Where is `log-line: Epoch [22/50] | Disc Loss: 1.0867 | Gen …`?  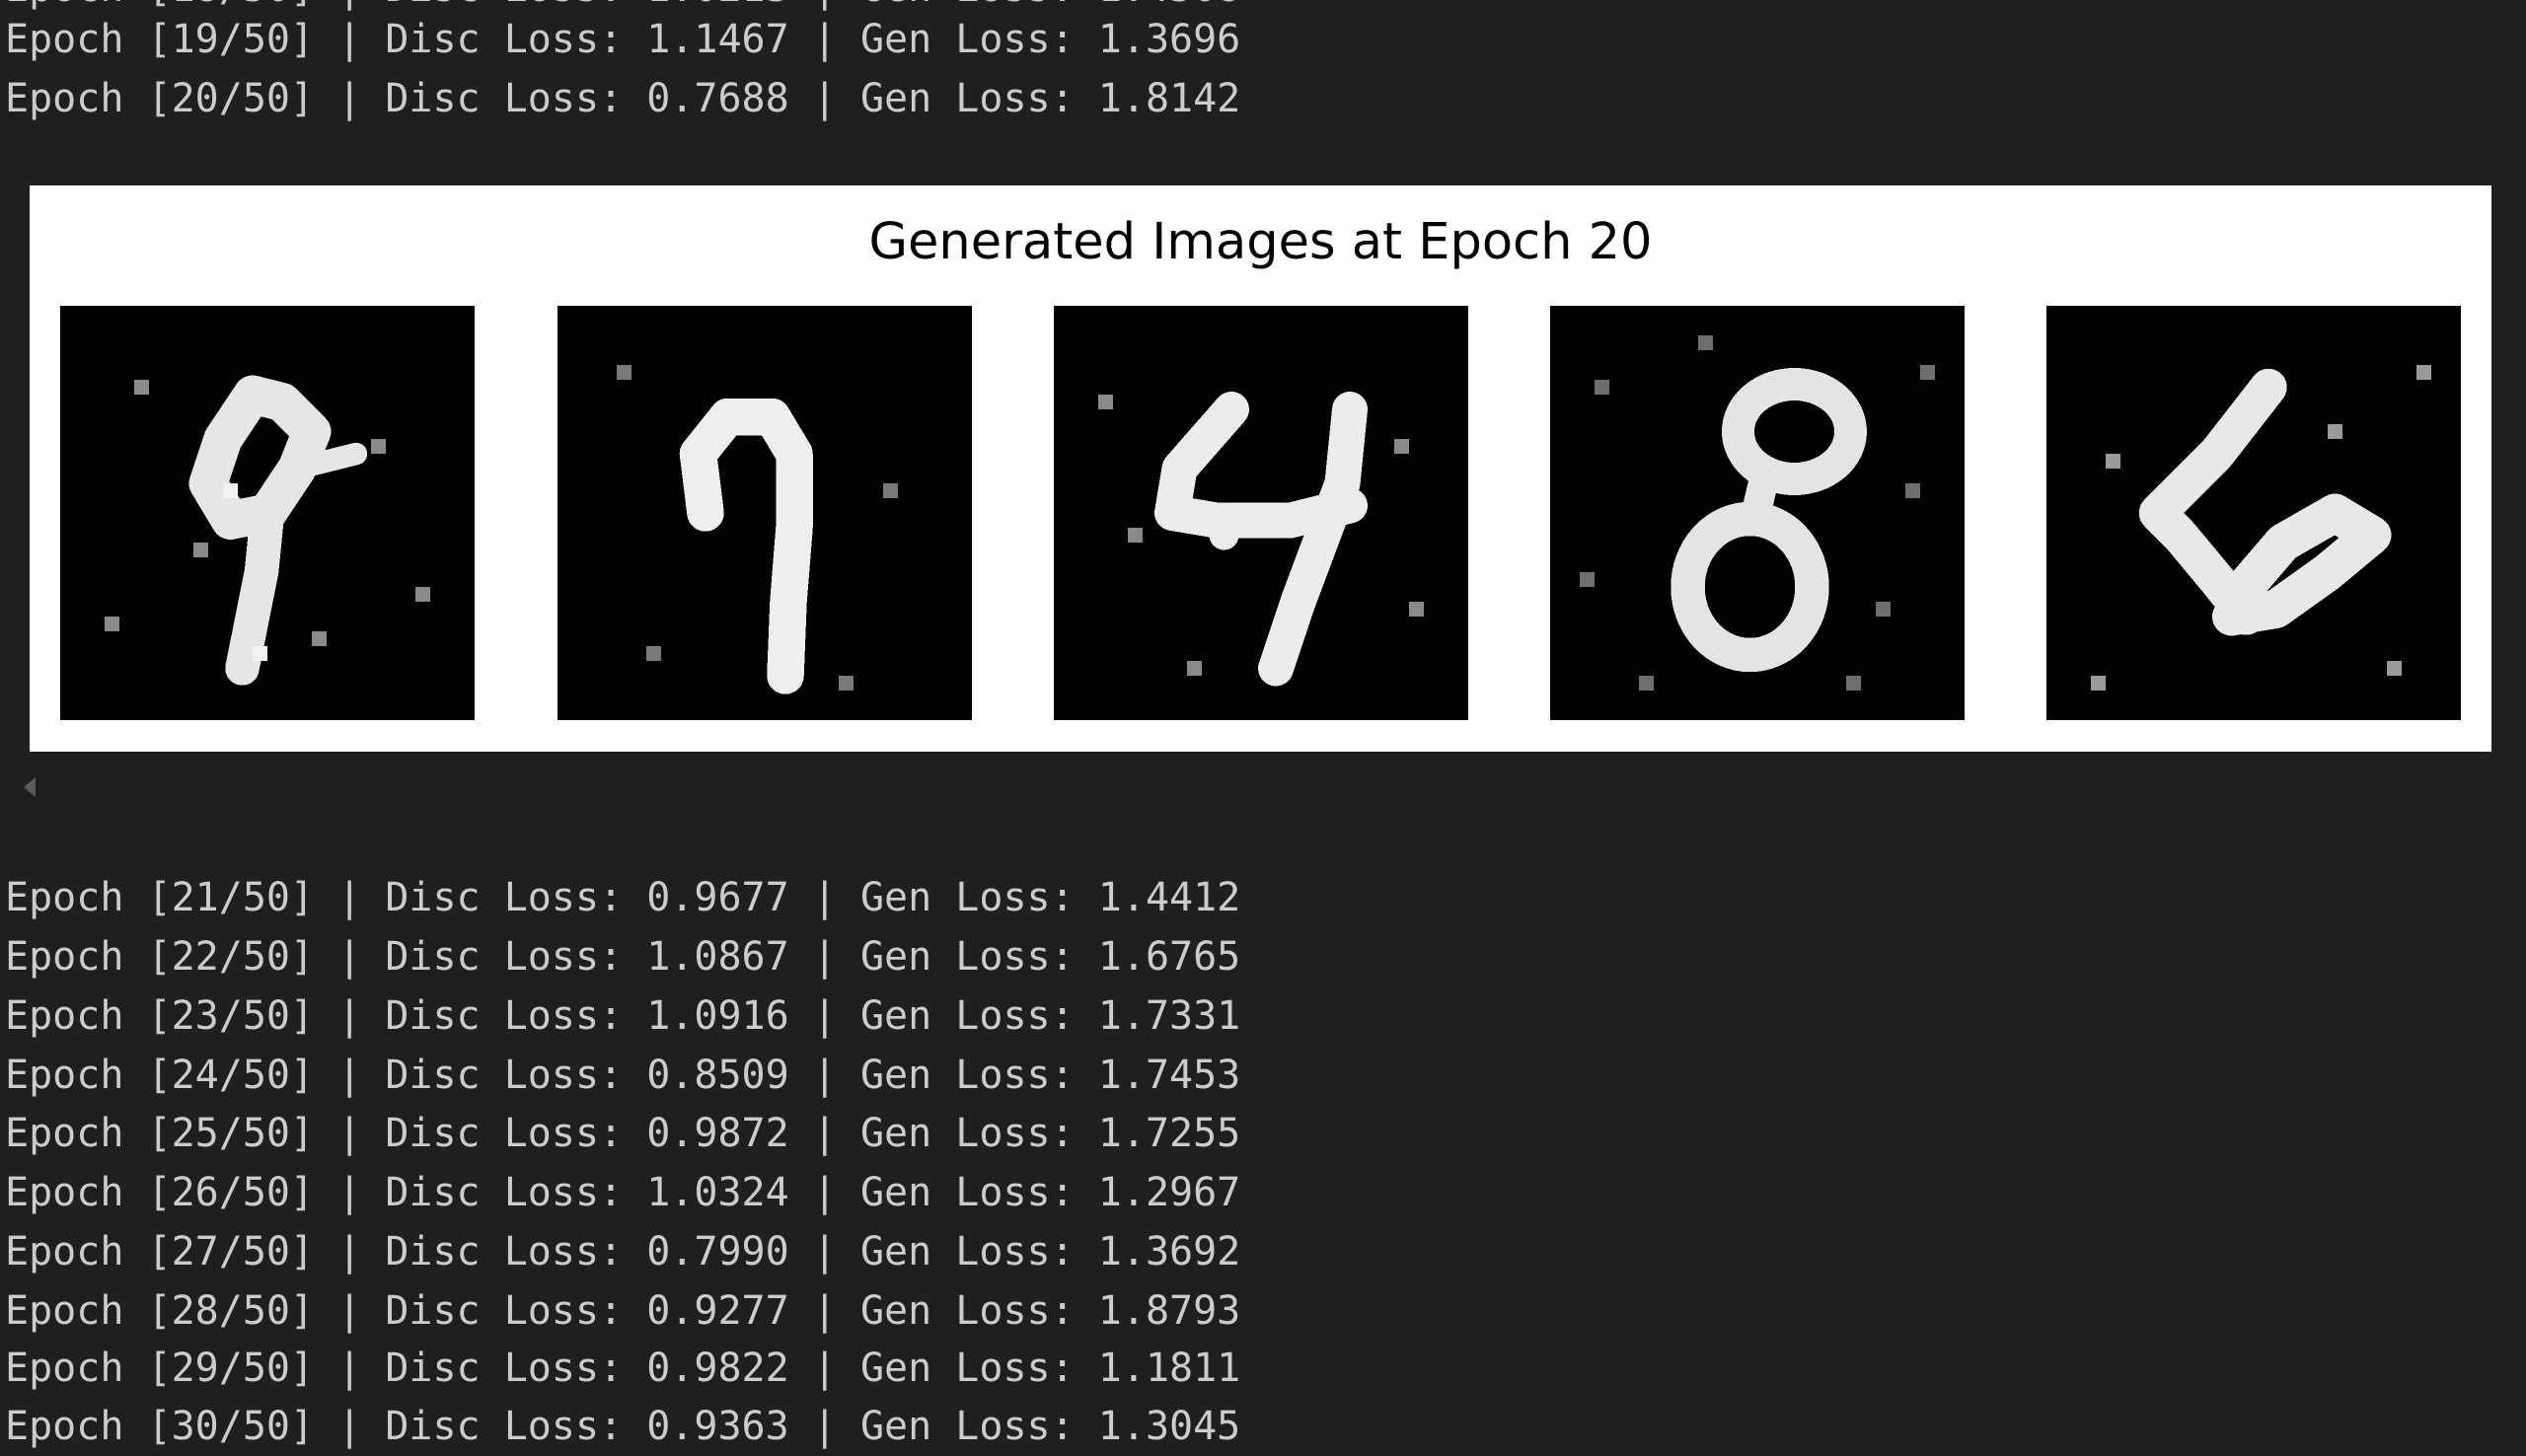 log-line: Epoch [22/50] | Disc Loss: 1.0867 | Gen … is located at coordinates (623, 957).